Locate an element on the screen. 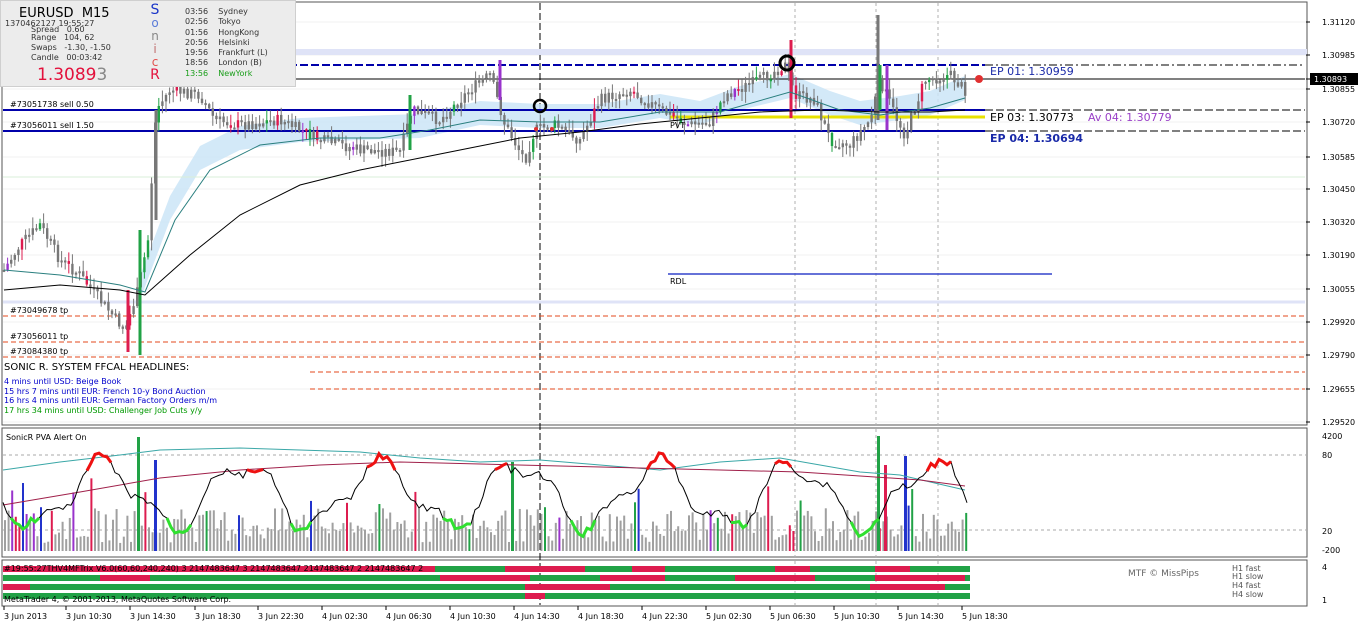  pva-scale-label: 80 is located at coordinates (1327, 455).